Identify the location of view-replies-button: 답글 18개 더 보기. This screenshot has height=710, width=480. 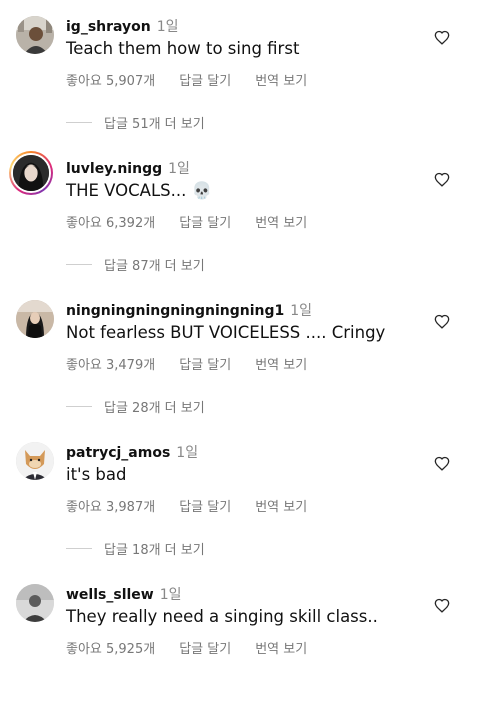
(135, 548).